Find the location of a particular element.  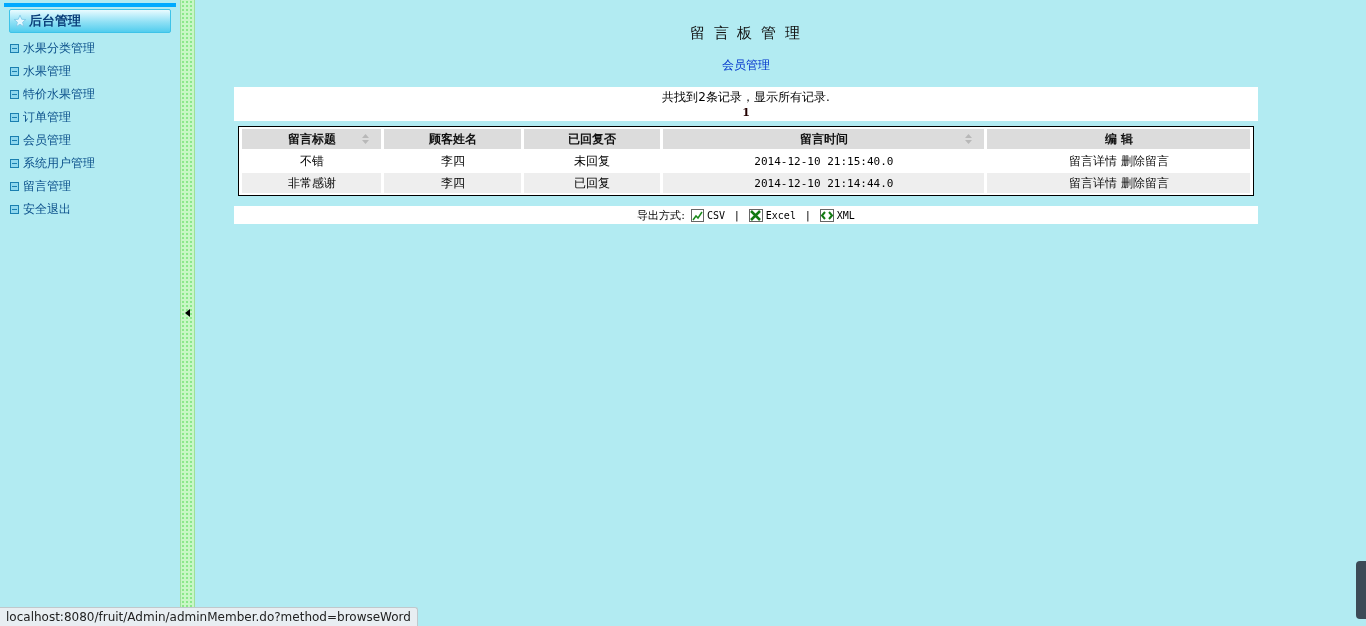

export-link: Excel is located at coordinates (772, 215).